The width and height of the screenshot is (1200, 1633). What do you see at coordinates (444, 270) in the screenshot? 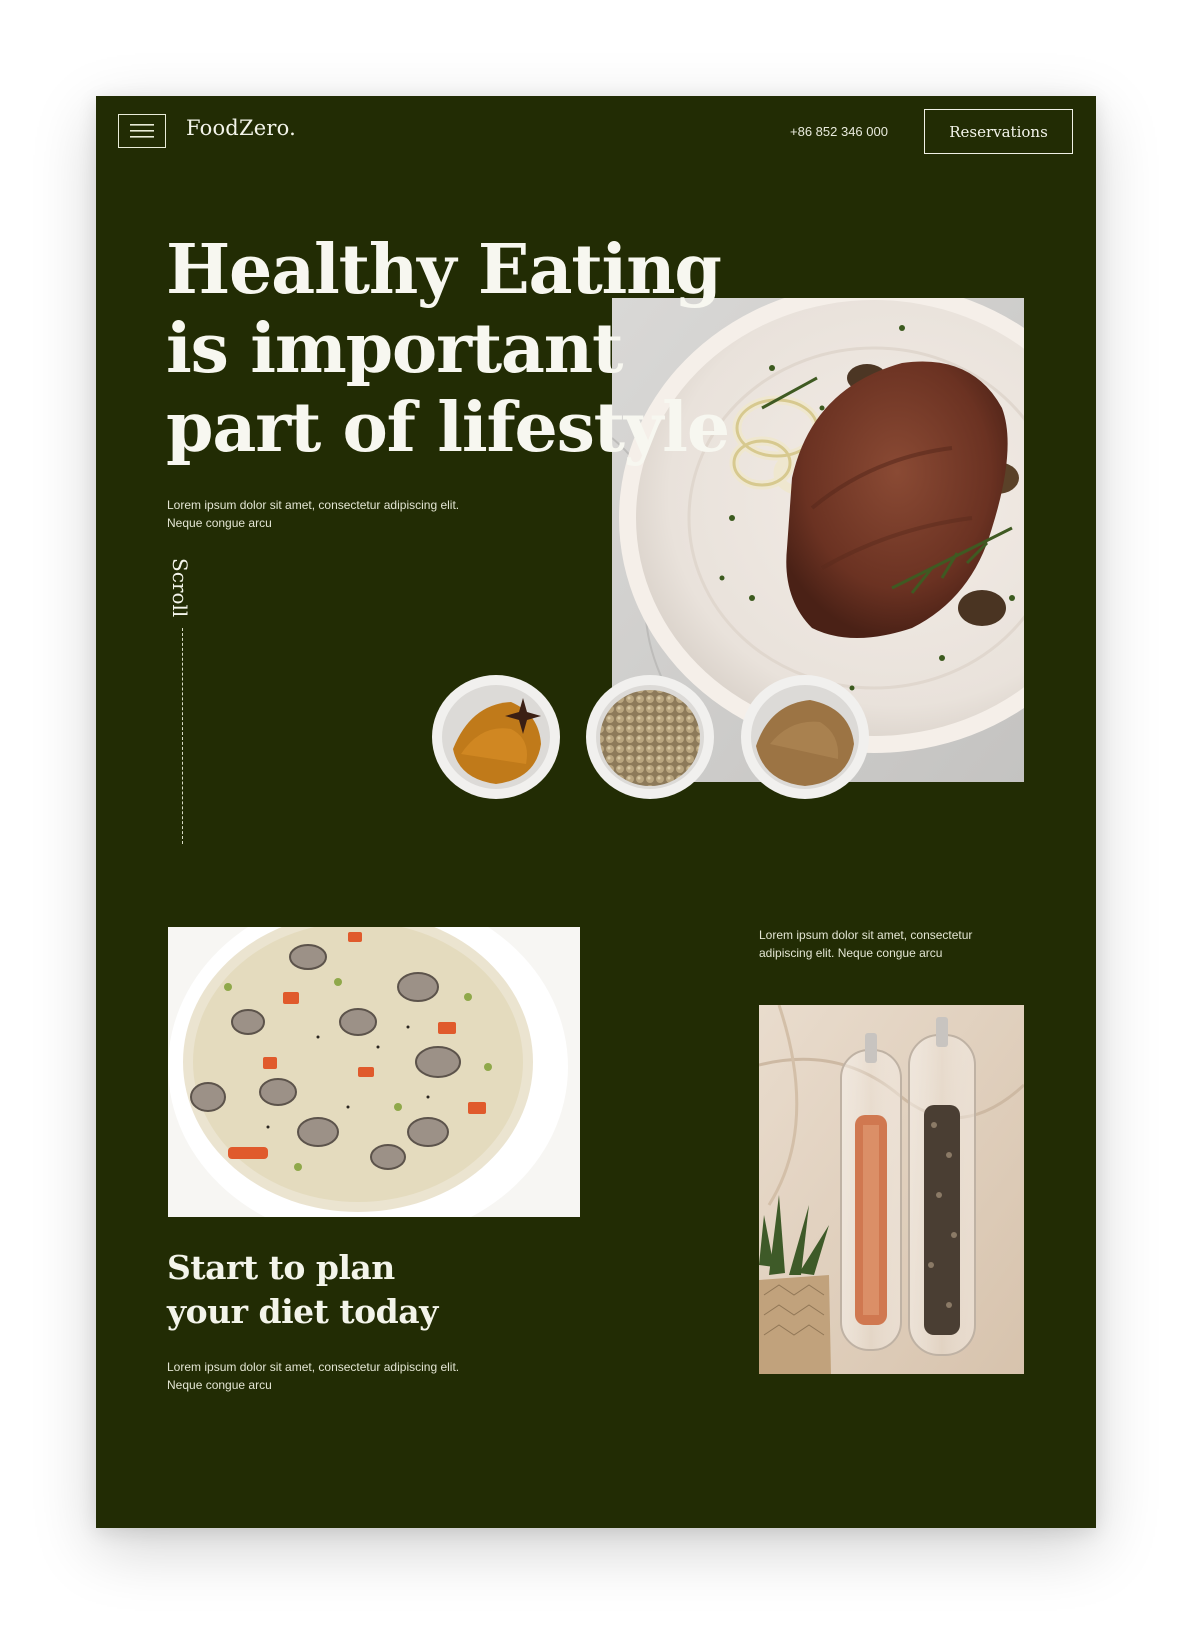
I see `hero-title-line: Healthy Eating` at bounding box center [444, 270].